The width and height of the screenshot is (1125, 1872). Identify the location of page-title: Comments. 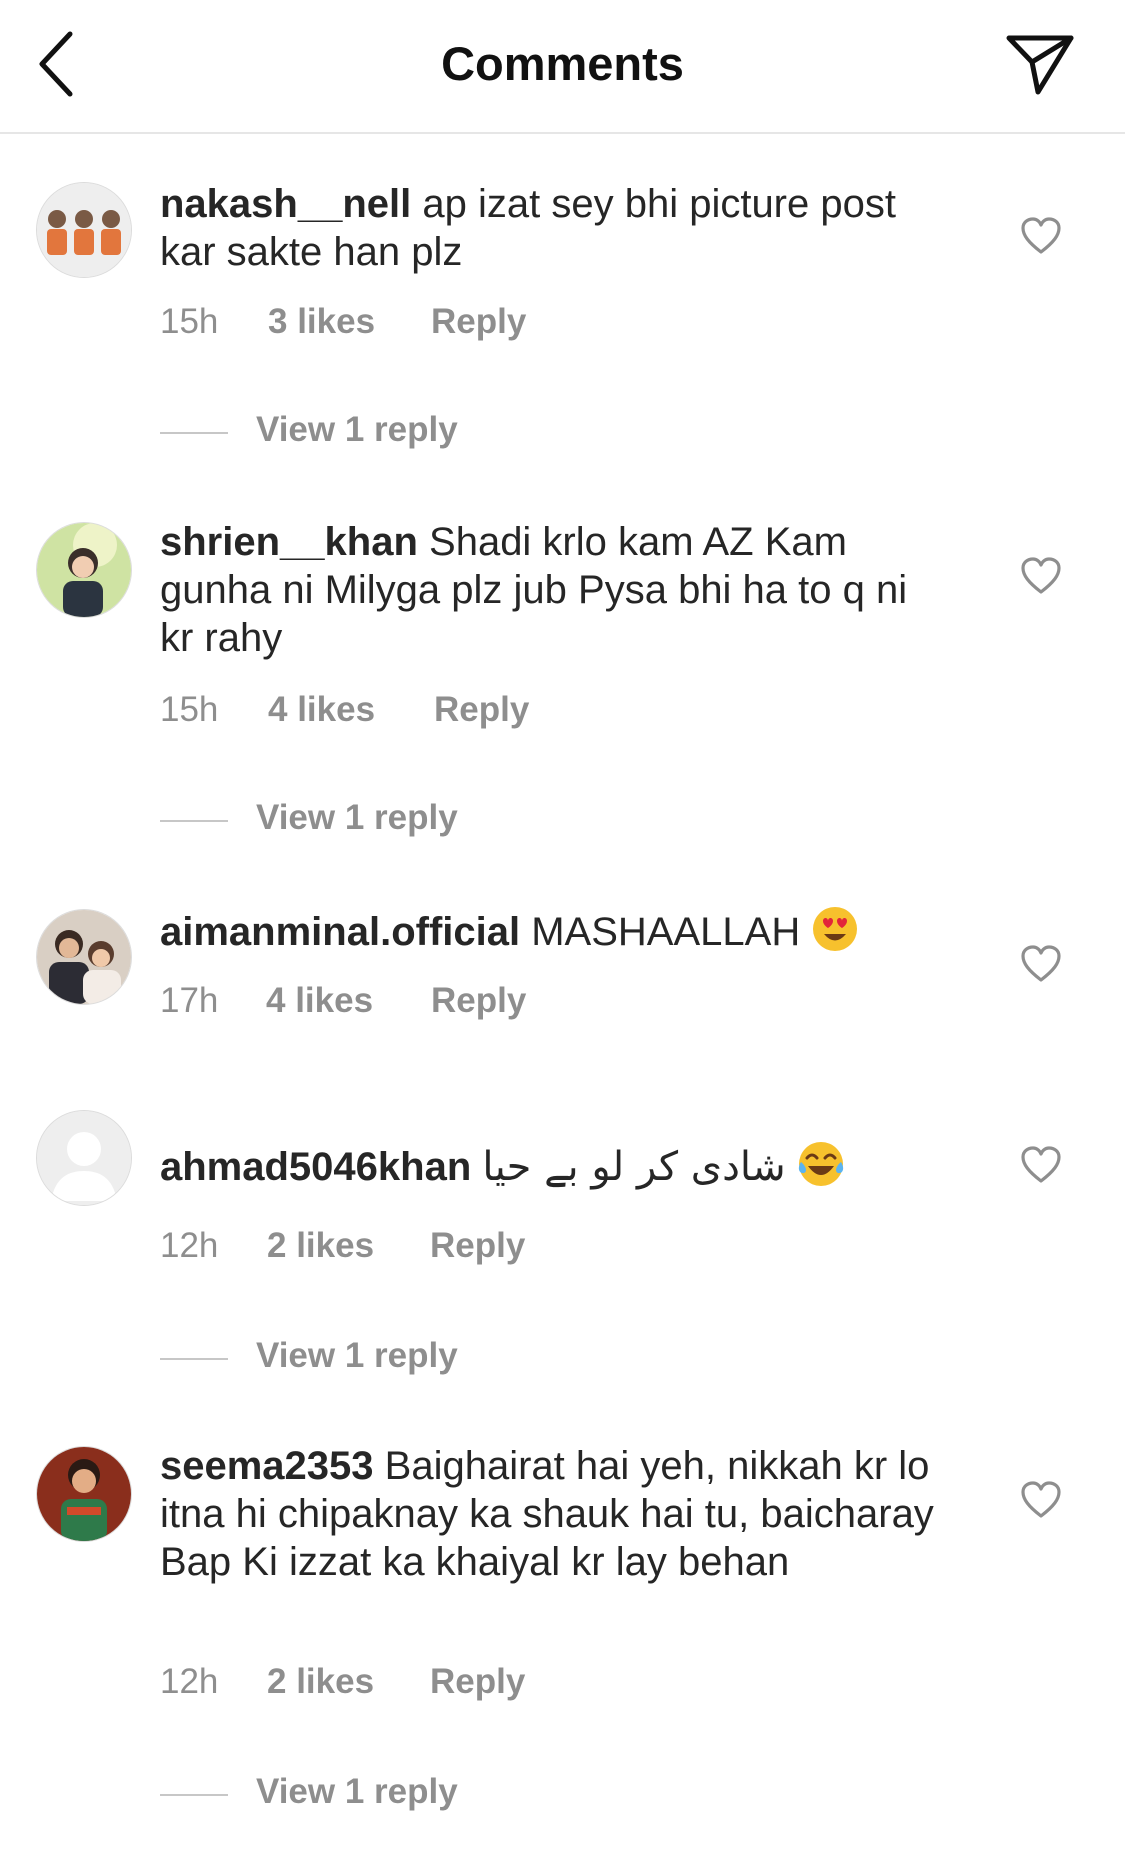
(562, 63).